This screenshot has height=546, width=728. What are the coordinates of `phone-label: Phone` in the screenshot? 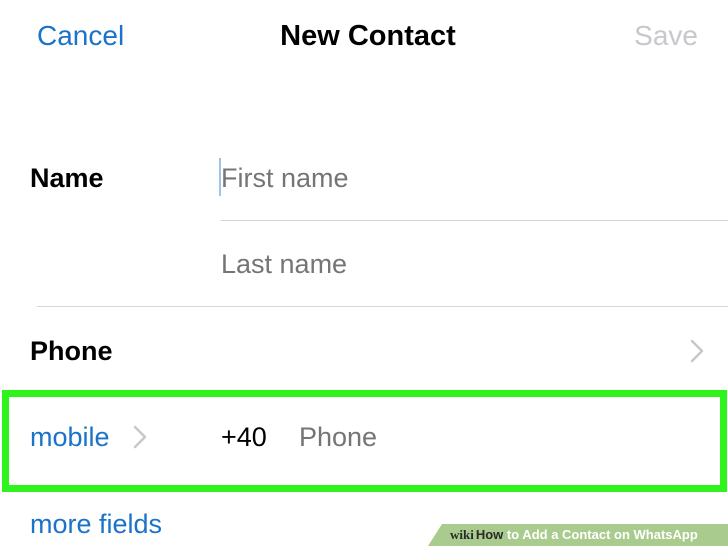 It's located at (71, 351).